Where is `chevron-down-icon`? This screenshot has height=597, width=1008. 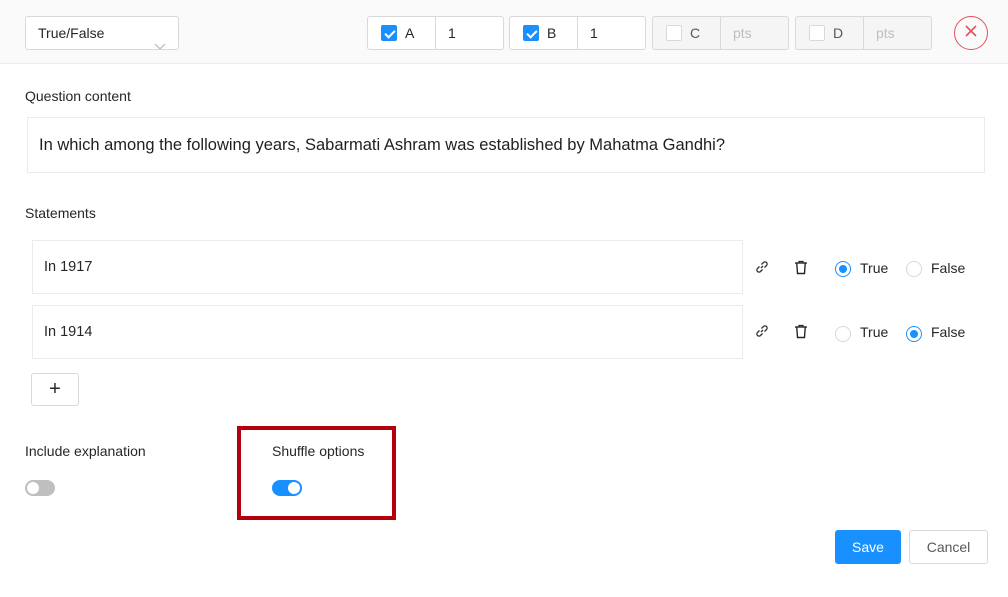
chevron-down-icon is located at coordinates (160, 46).